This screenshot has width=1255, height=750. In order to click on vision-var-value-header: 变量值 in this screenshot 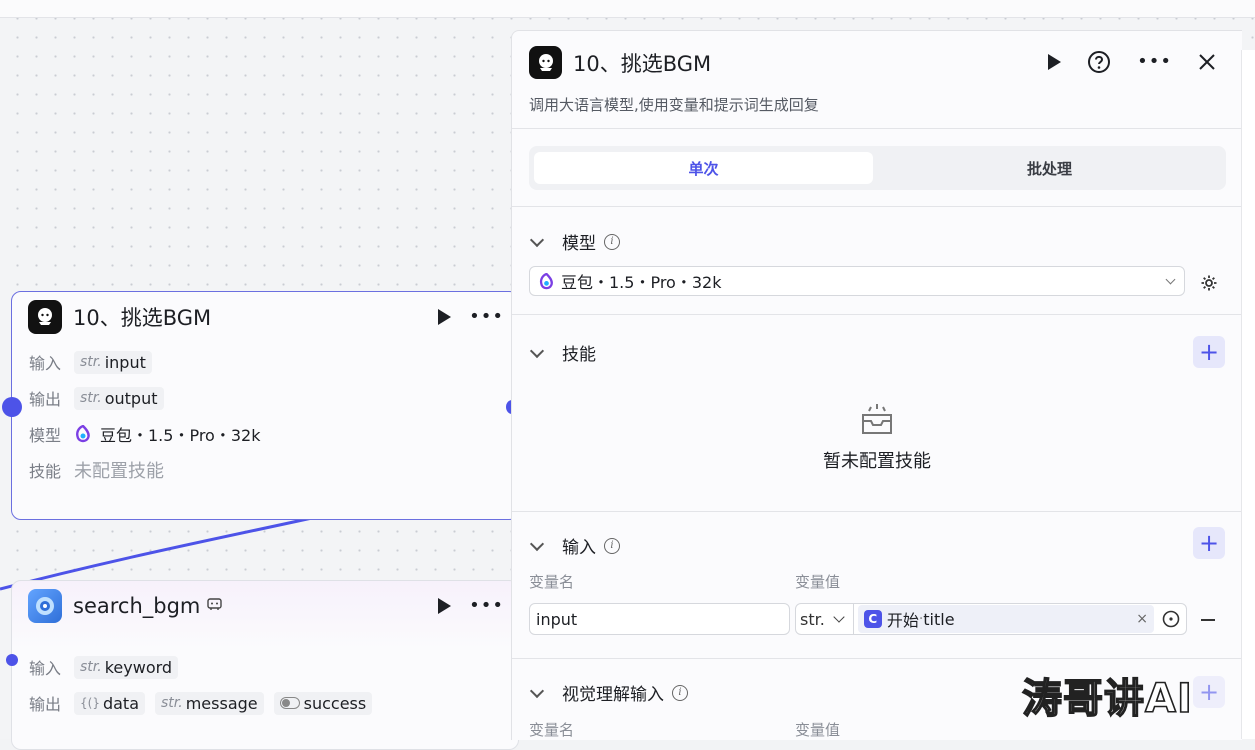, I will do `click(818, 730)`.